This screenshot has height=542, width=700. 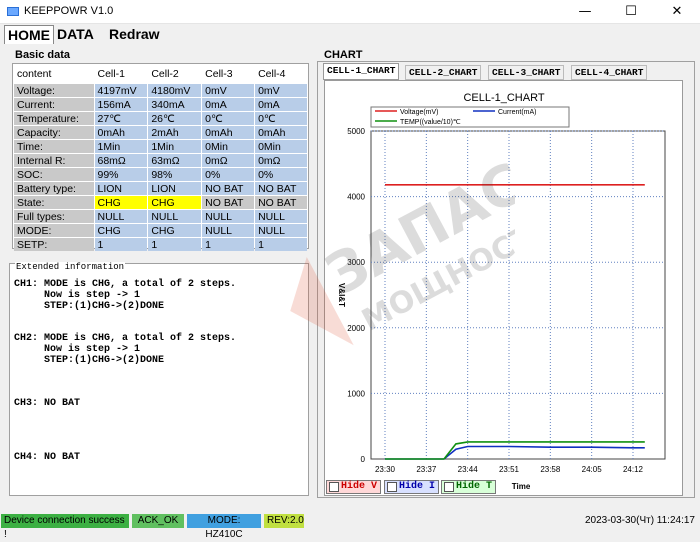 I want to click on battery-app-icon, so click(x=13, y=11).